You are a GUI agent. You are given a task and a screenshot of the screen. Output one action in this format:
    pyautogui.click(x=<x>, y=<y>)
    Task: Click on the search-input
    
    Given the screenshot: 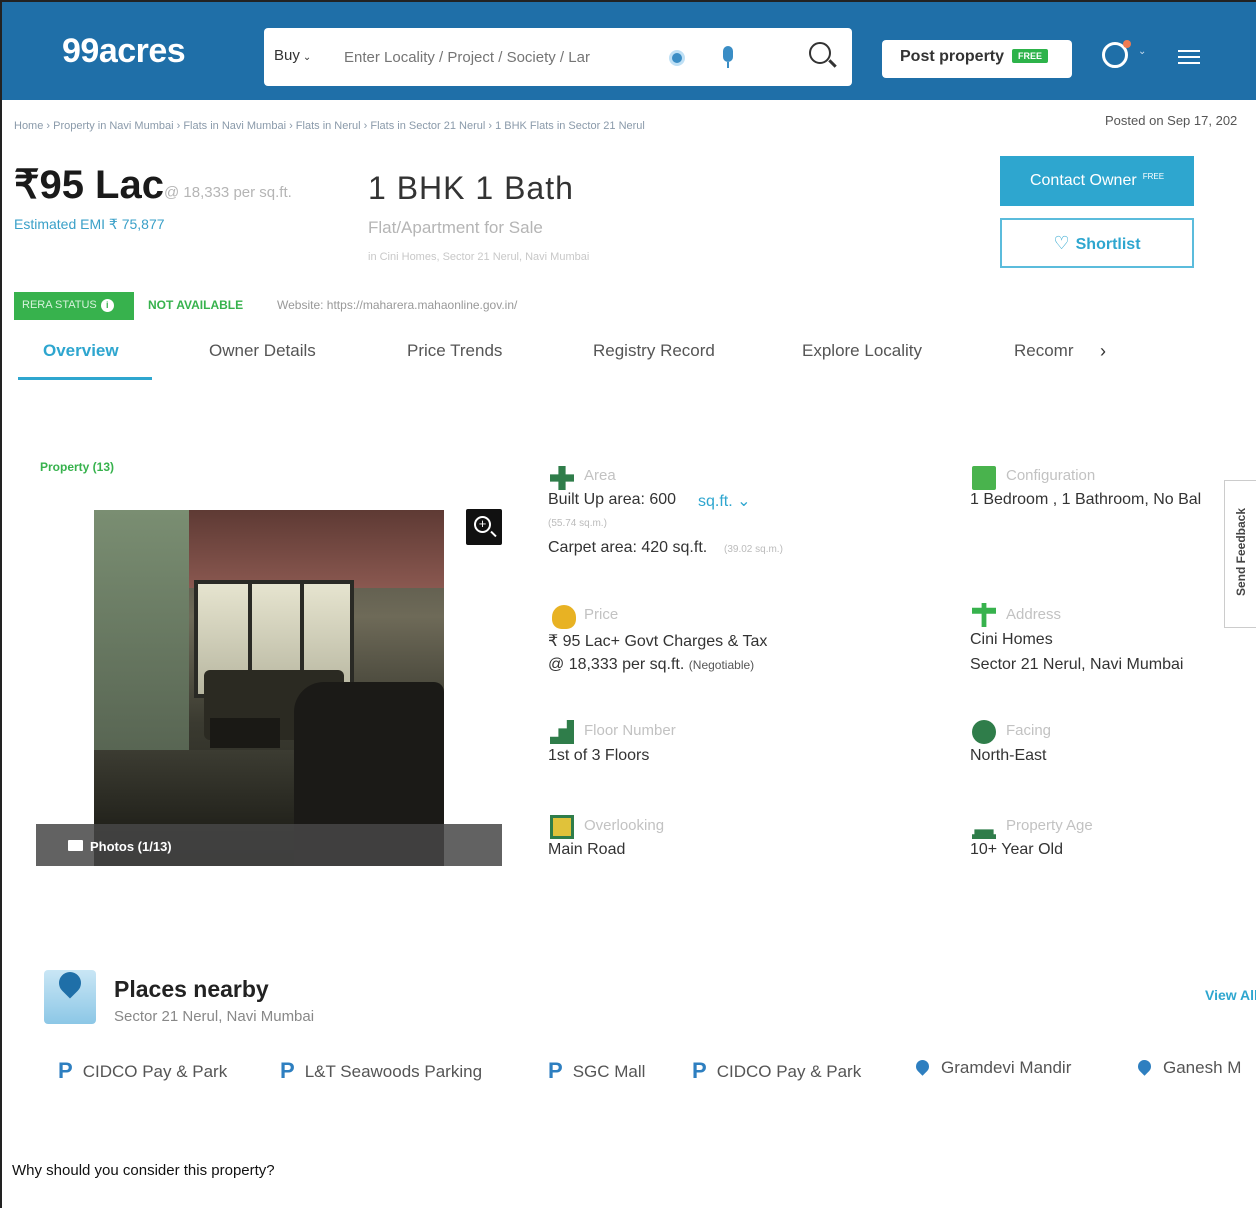 What is the action you would take?
    pyautogui.click(x=484, y=57)
    